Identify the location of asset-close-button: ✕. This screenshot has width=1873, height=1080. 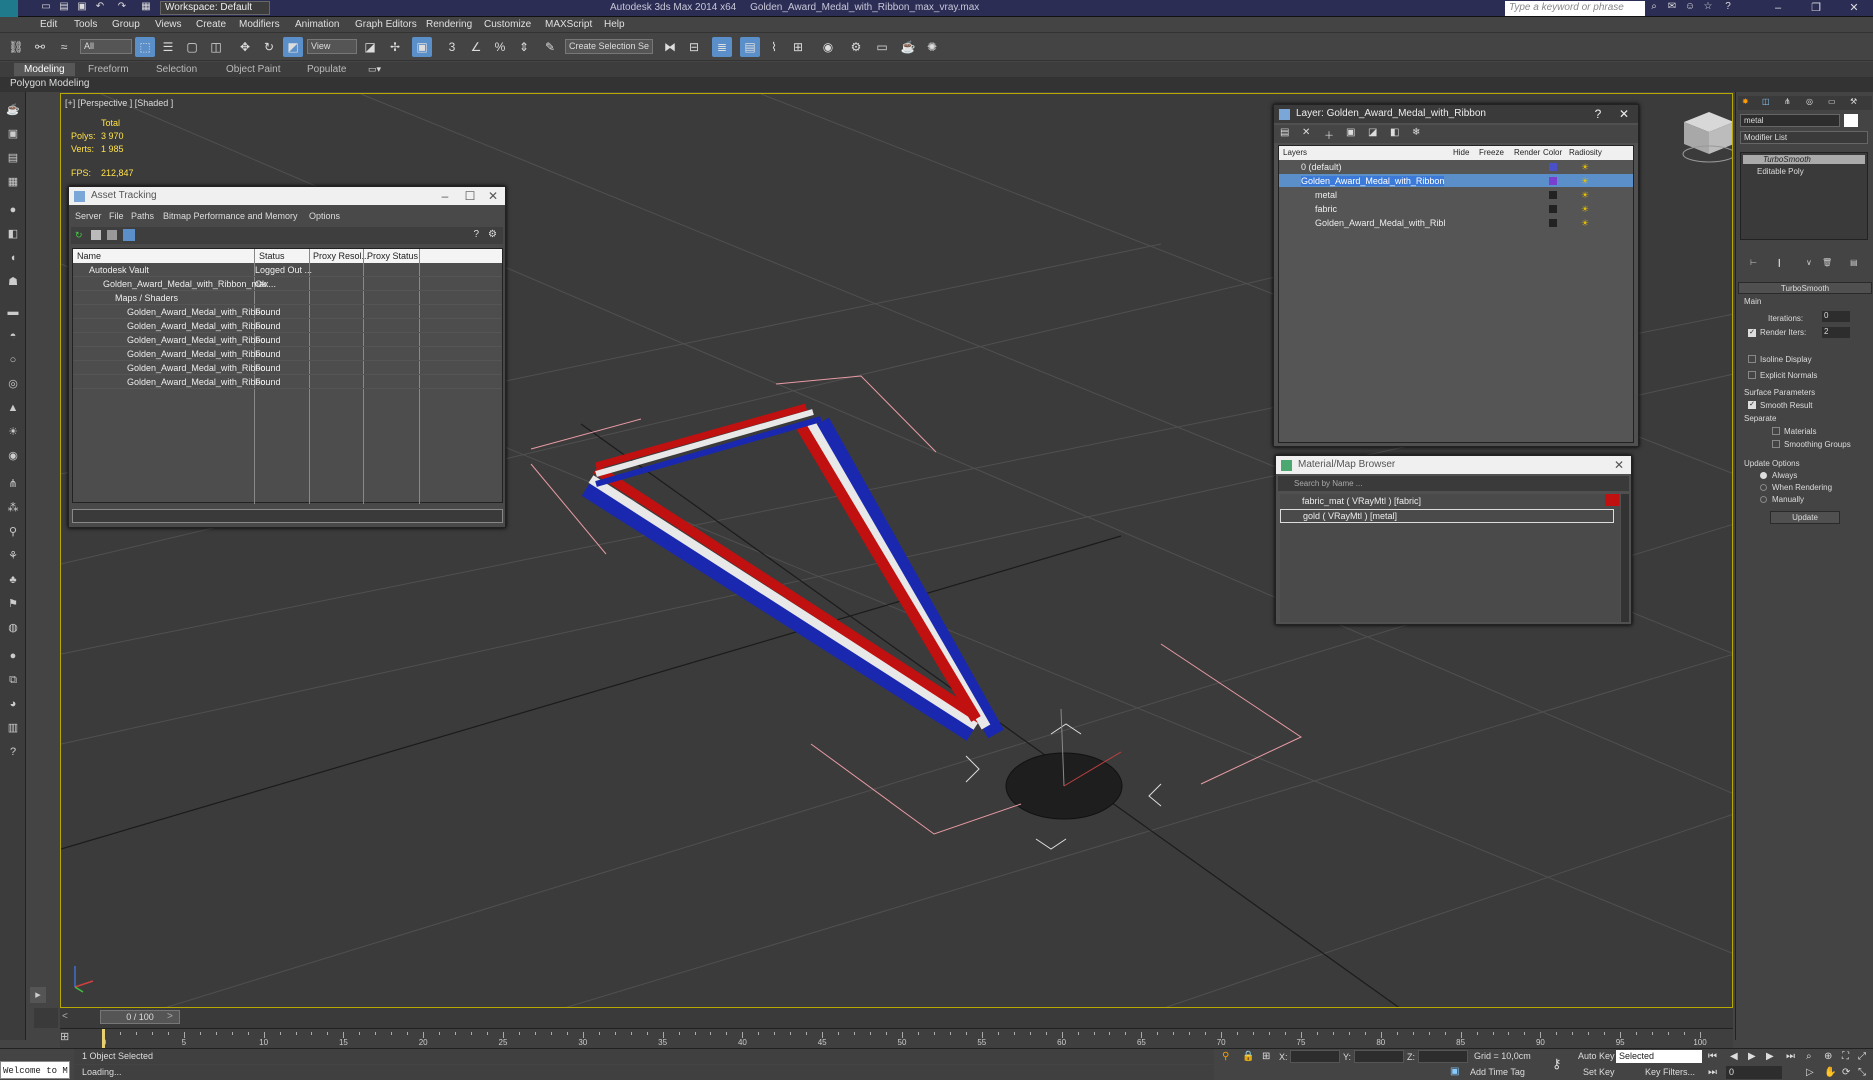
(493, 196).